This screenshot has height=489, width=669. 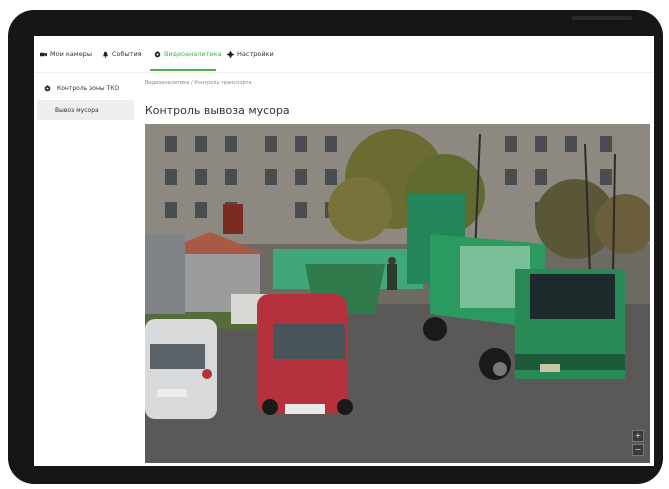 I want to click on nav-item-label: Видеоаналитика, so click(x=193, y=54).